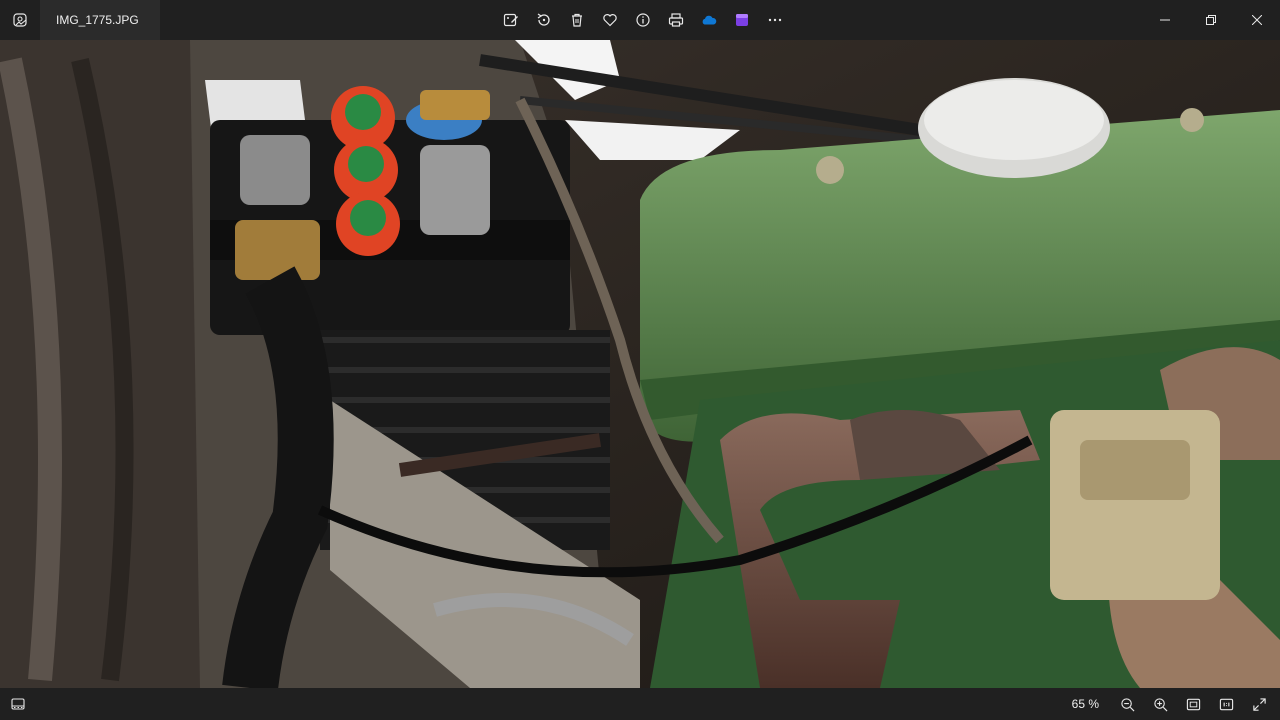 The height and width of the screenshot is (720, 1280). Describe the element at coordinates (640, 704) in the screenshot. I see `status-bar: 65 %` at that location.